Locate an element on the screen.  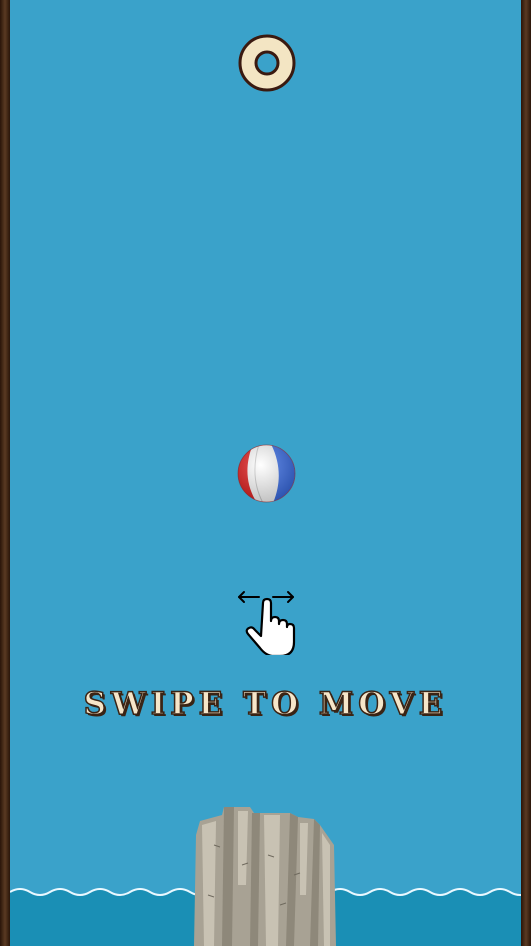
swipe-hand-icon is located at coordinates (267, 623).